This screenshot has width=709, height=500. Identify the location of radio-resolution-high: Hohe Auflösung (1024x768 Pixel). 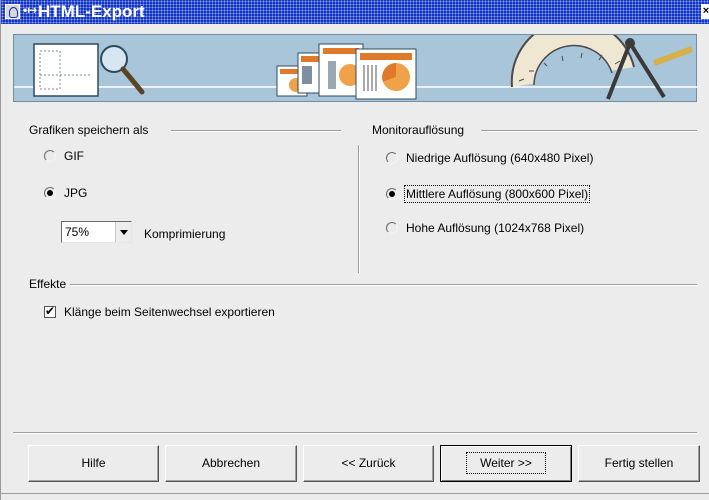
(485, 228).